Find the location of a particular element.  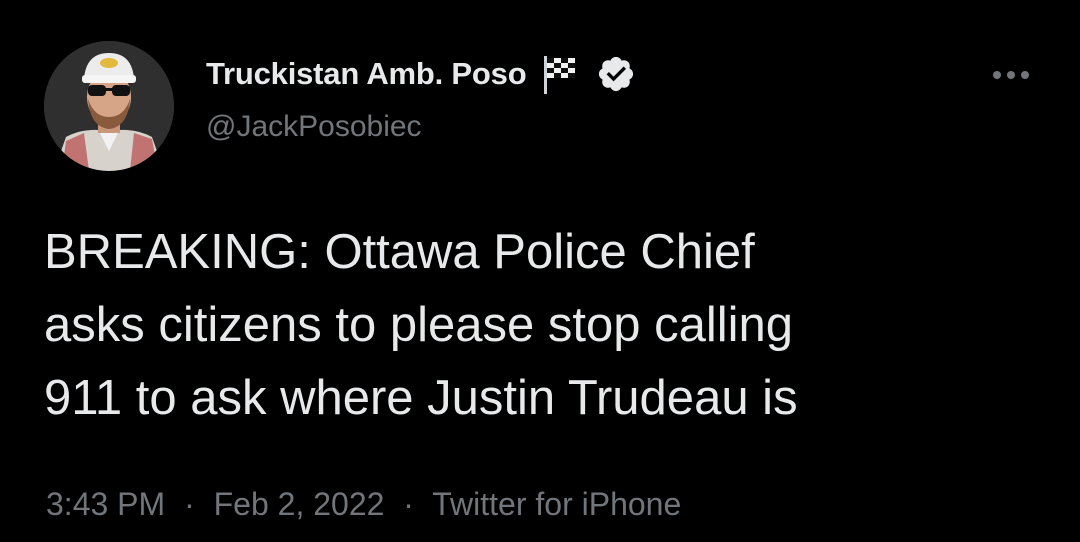

author-display-name: Truckistan Amb. Poso is located at coordinates (366, 74).